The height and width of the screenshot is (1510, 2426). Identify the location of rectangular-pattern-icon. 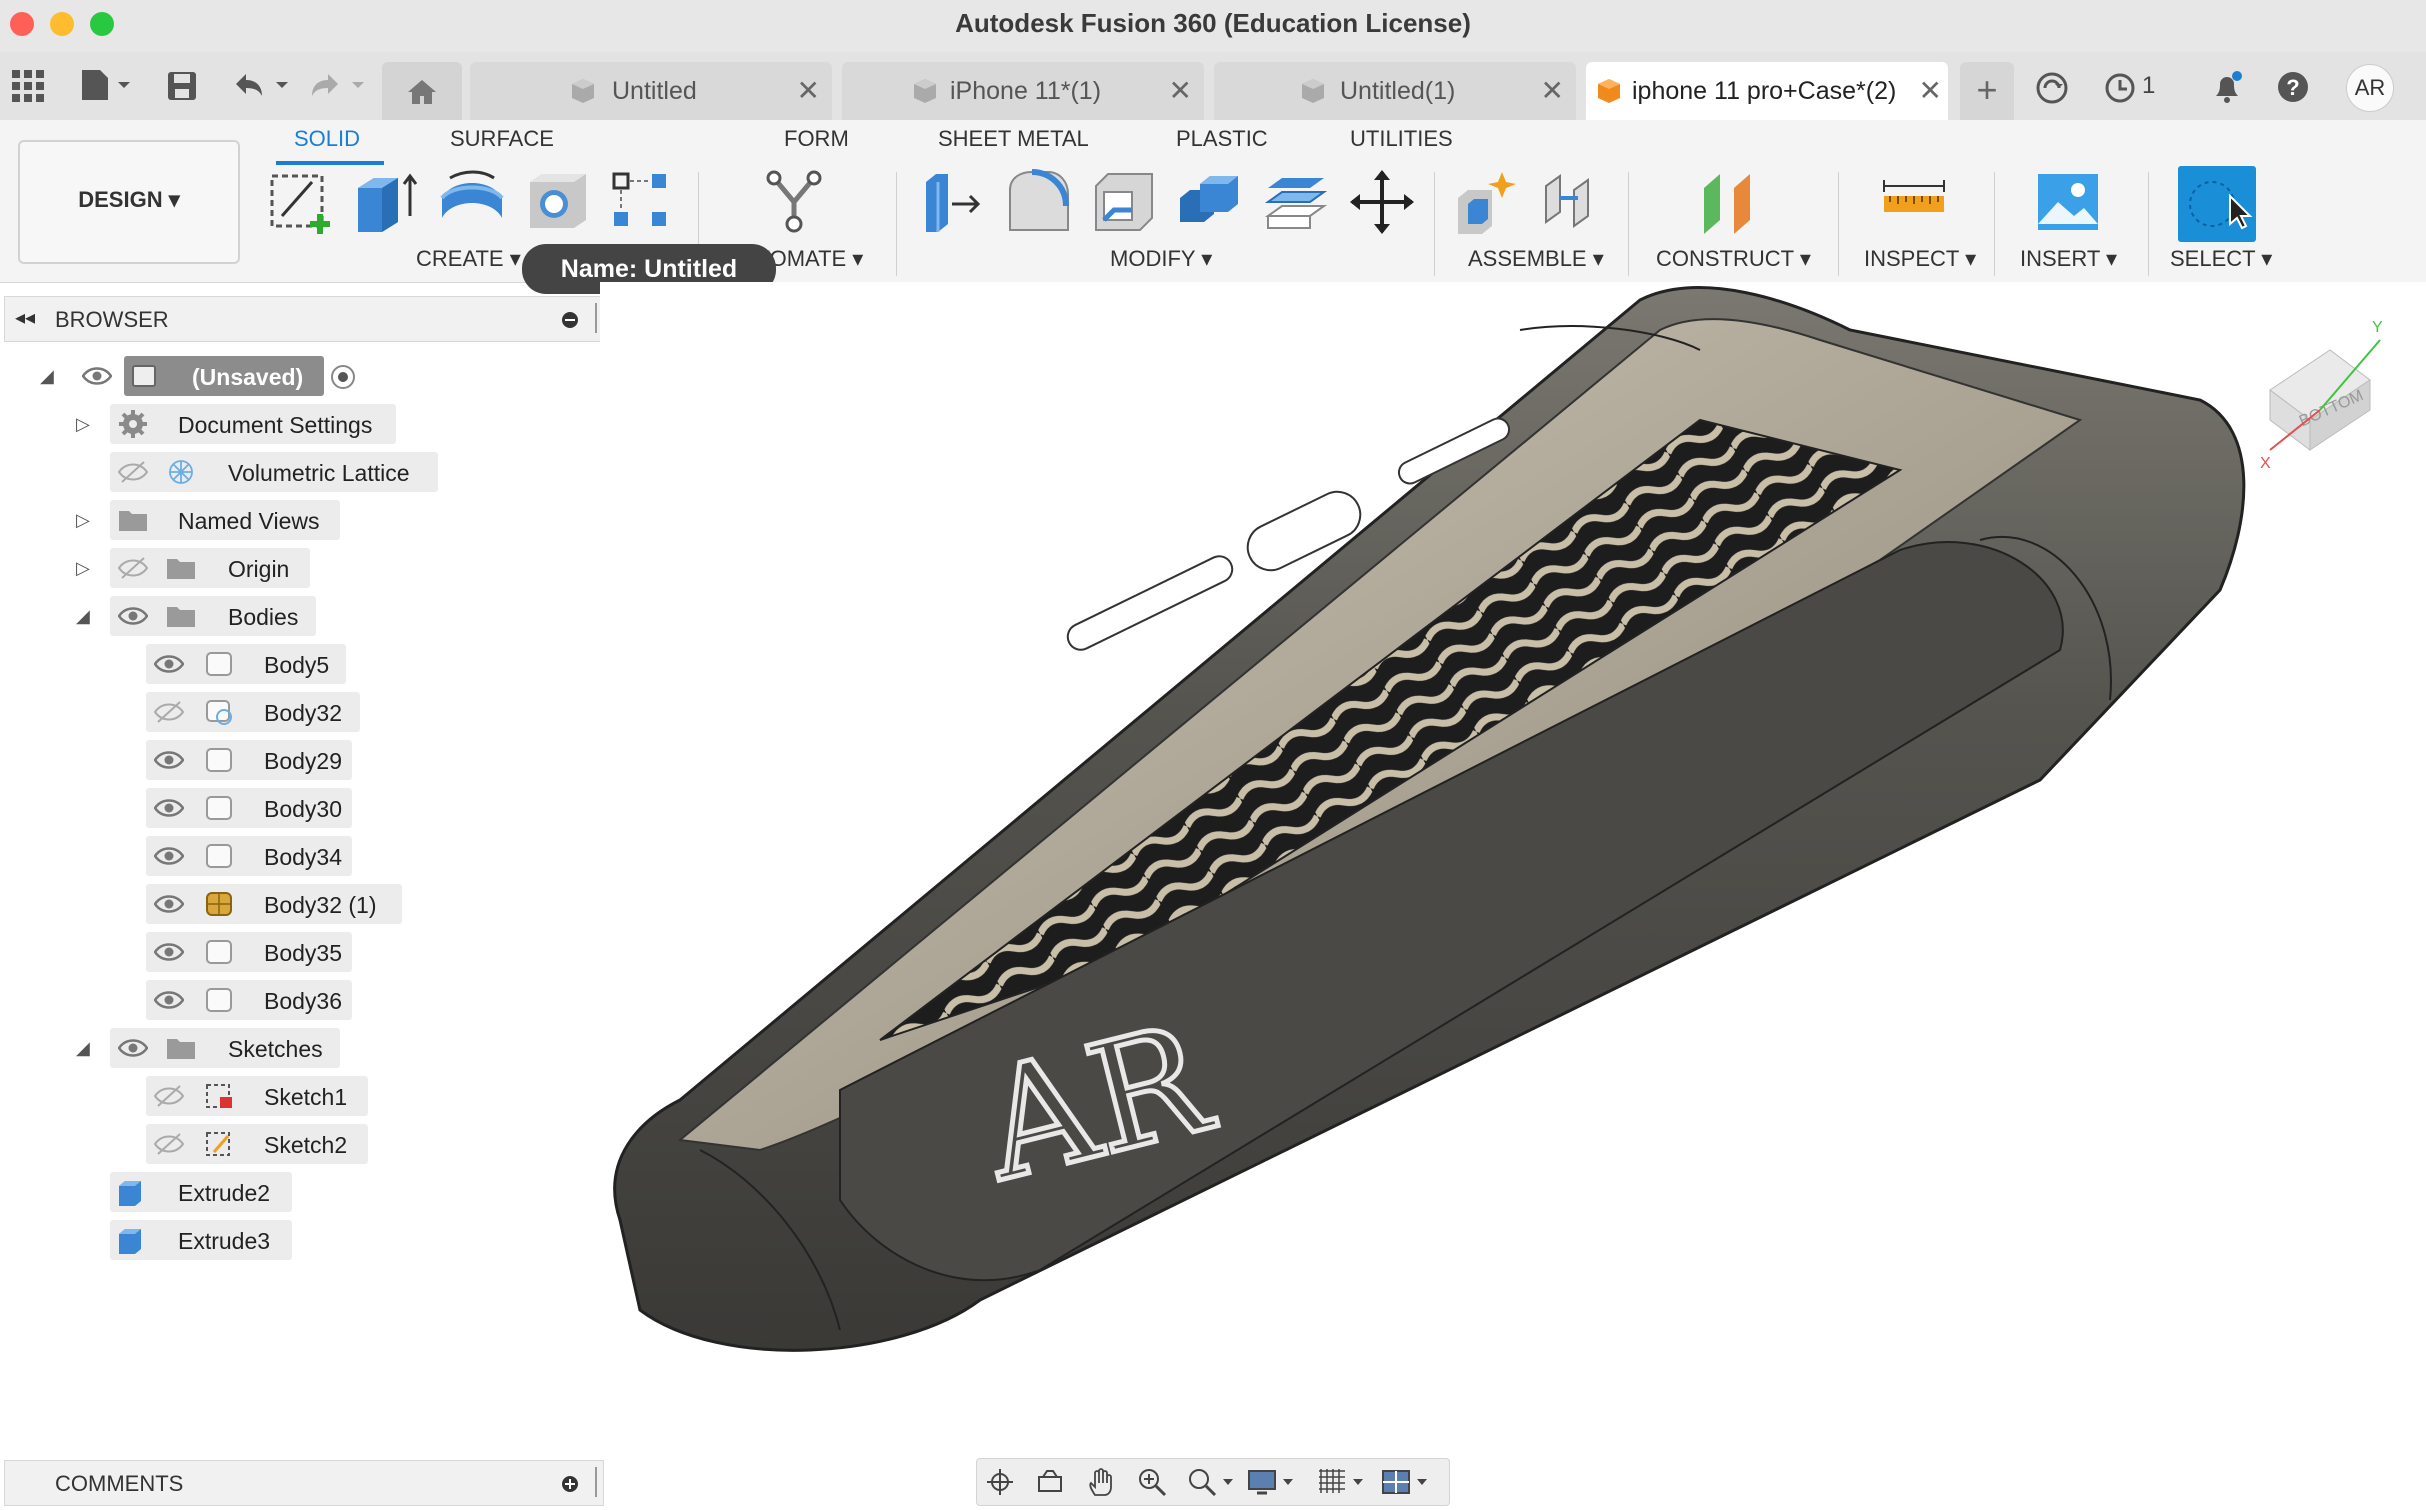
(642, 202).